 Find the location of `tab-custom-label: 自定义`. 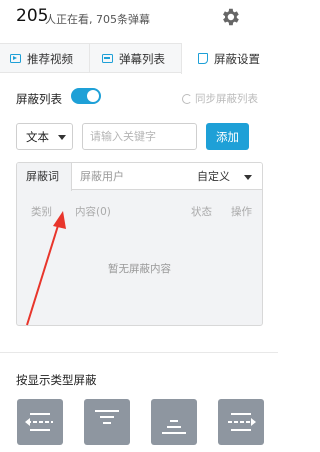

tab-custom-label: 自定义 is located at coordinates (213, 176).